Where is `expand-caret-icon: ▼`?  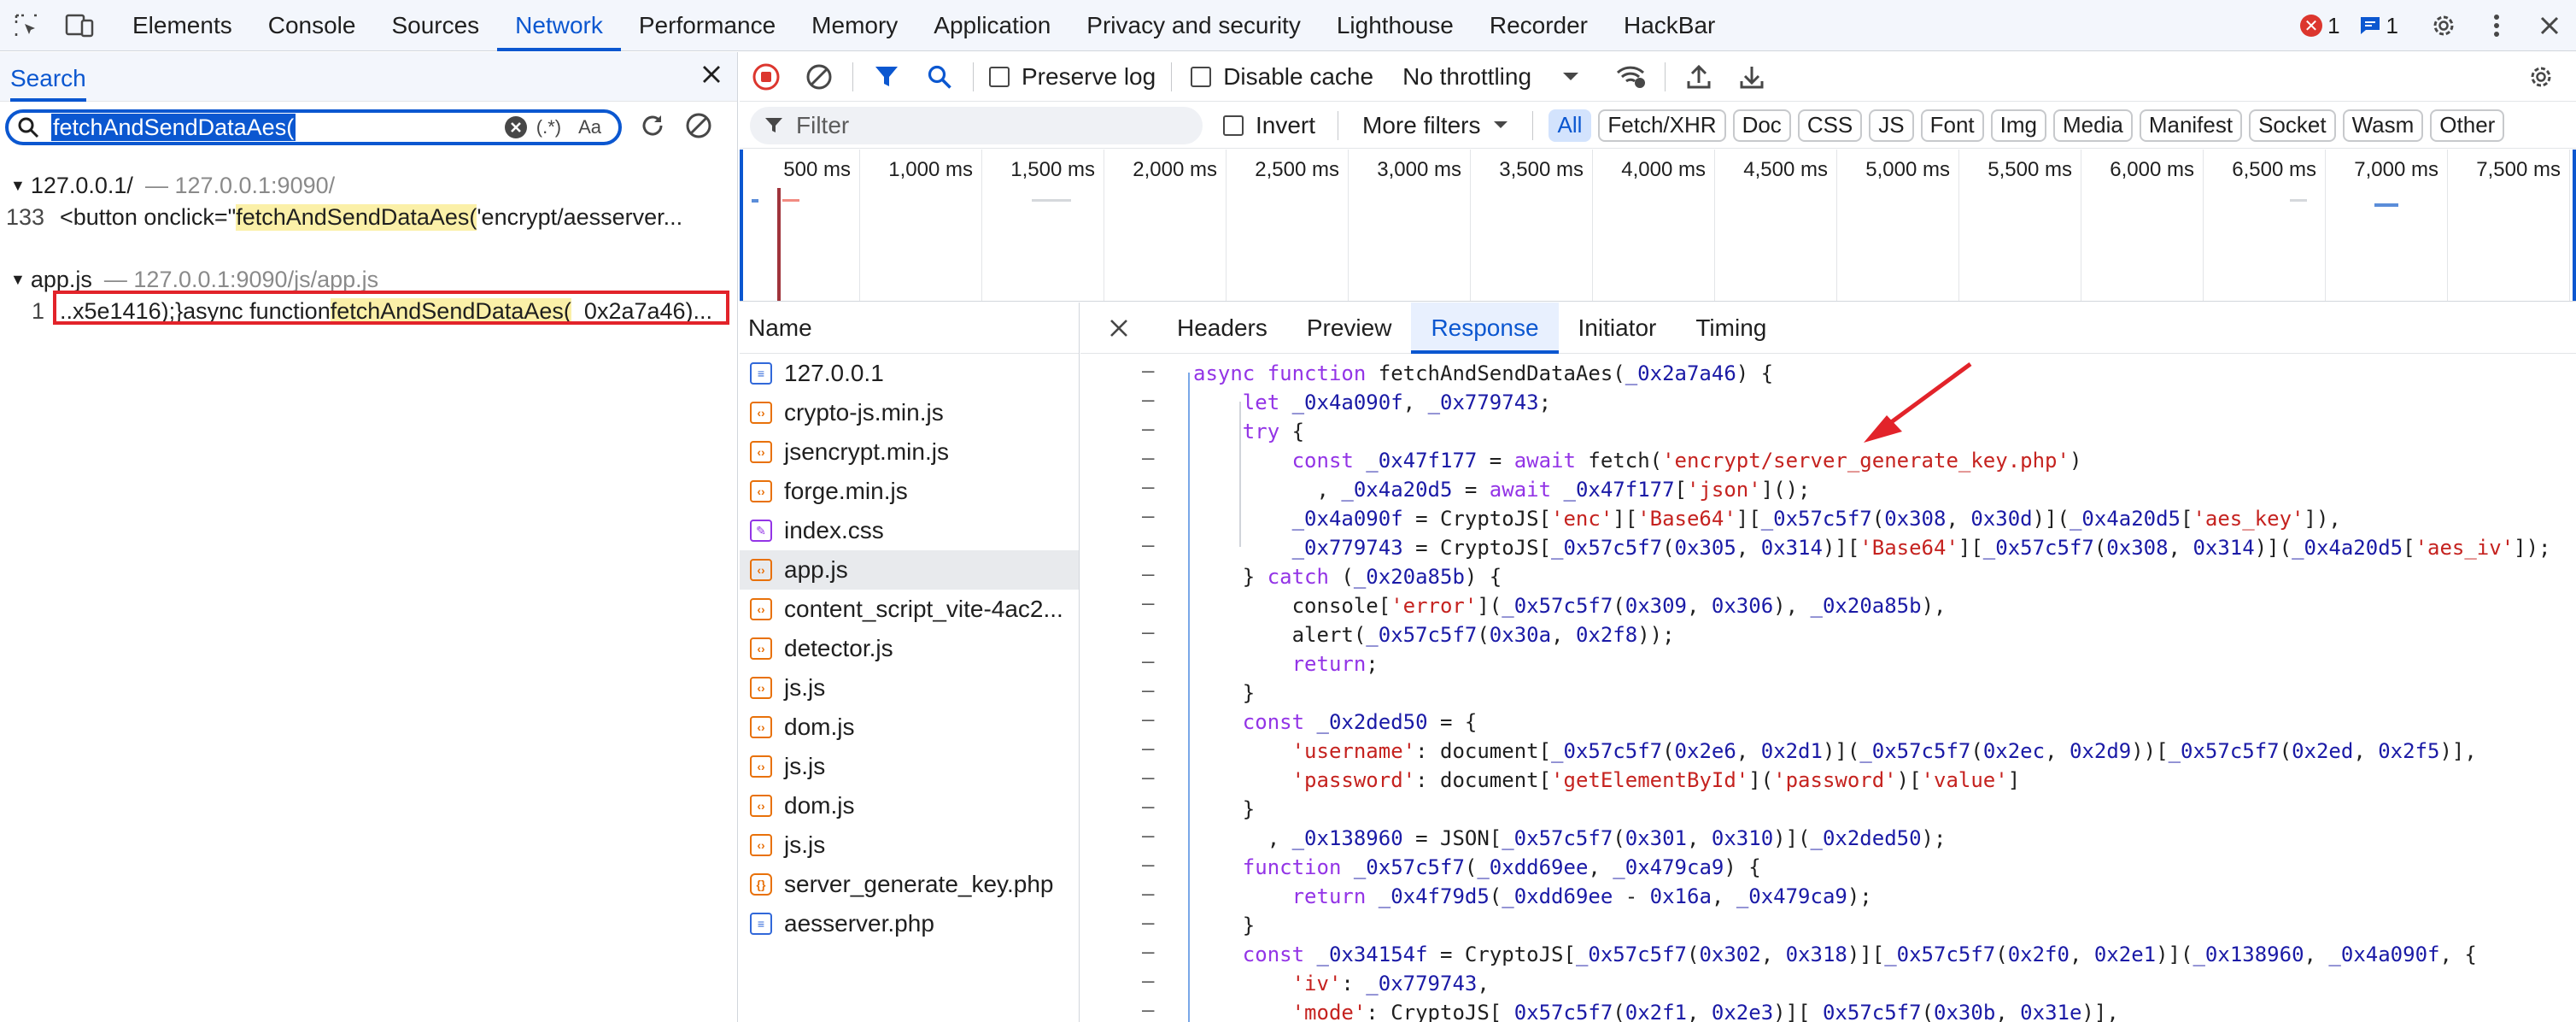
expand-caret-icon: ▼ is located at coordinates (18, 279).